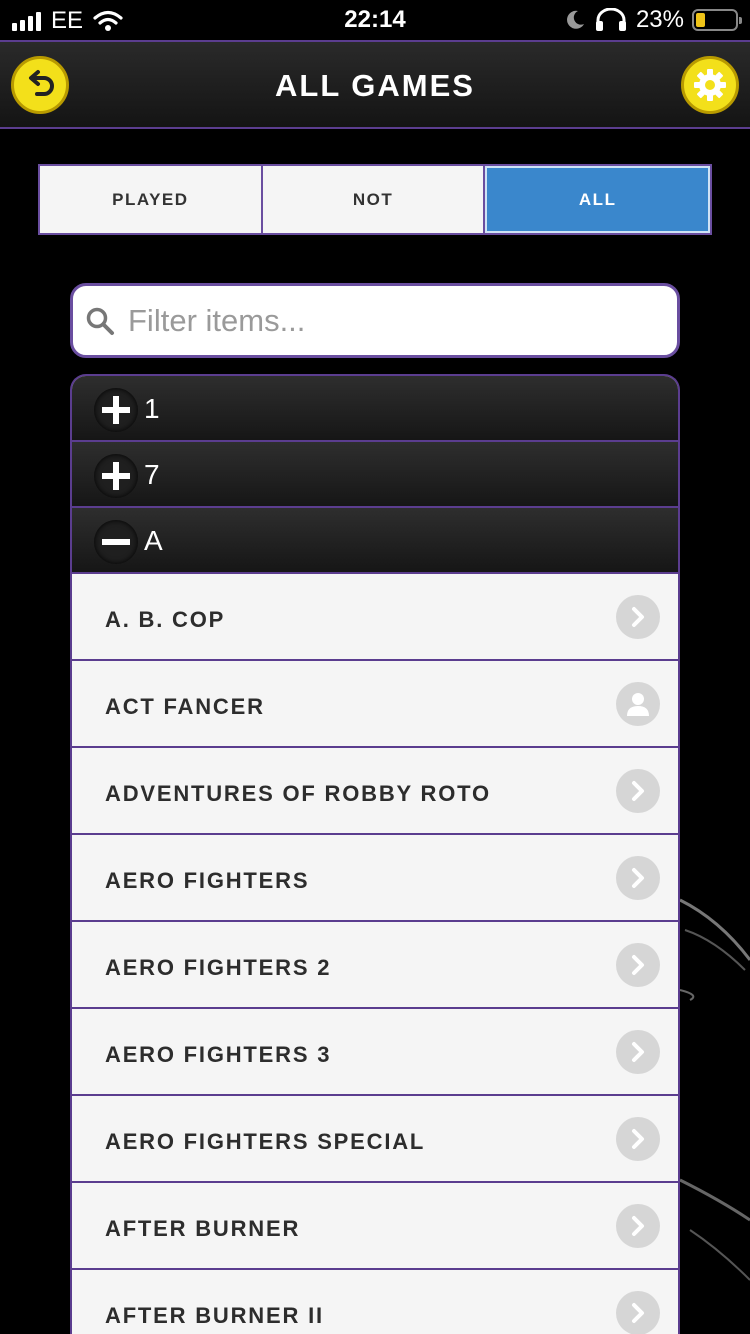 The height and width of the screenshot is (1334, 750). Describe the element at coordinates (207, 880) in the screenshot. I see `game-title: AERO FIGHTERS` at that location.